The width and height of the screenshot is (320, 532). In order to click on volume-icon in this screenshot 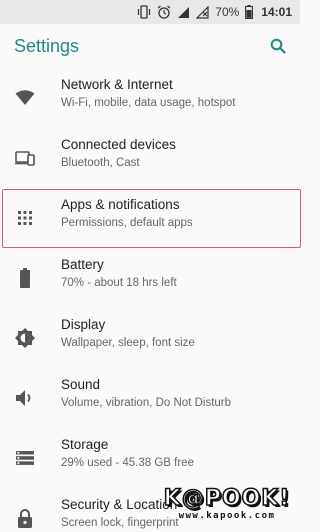, I will do `click(25, 398)`.